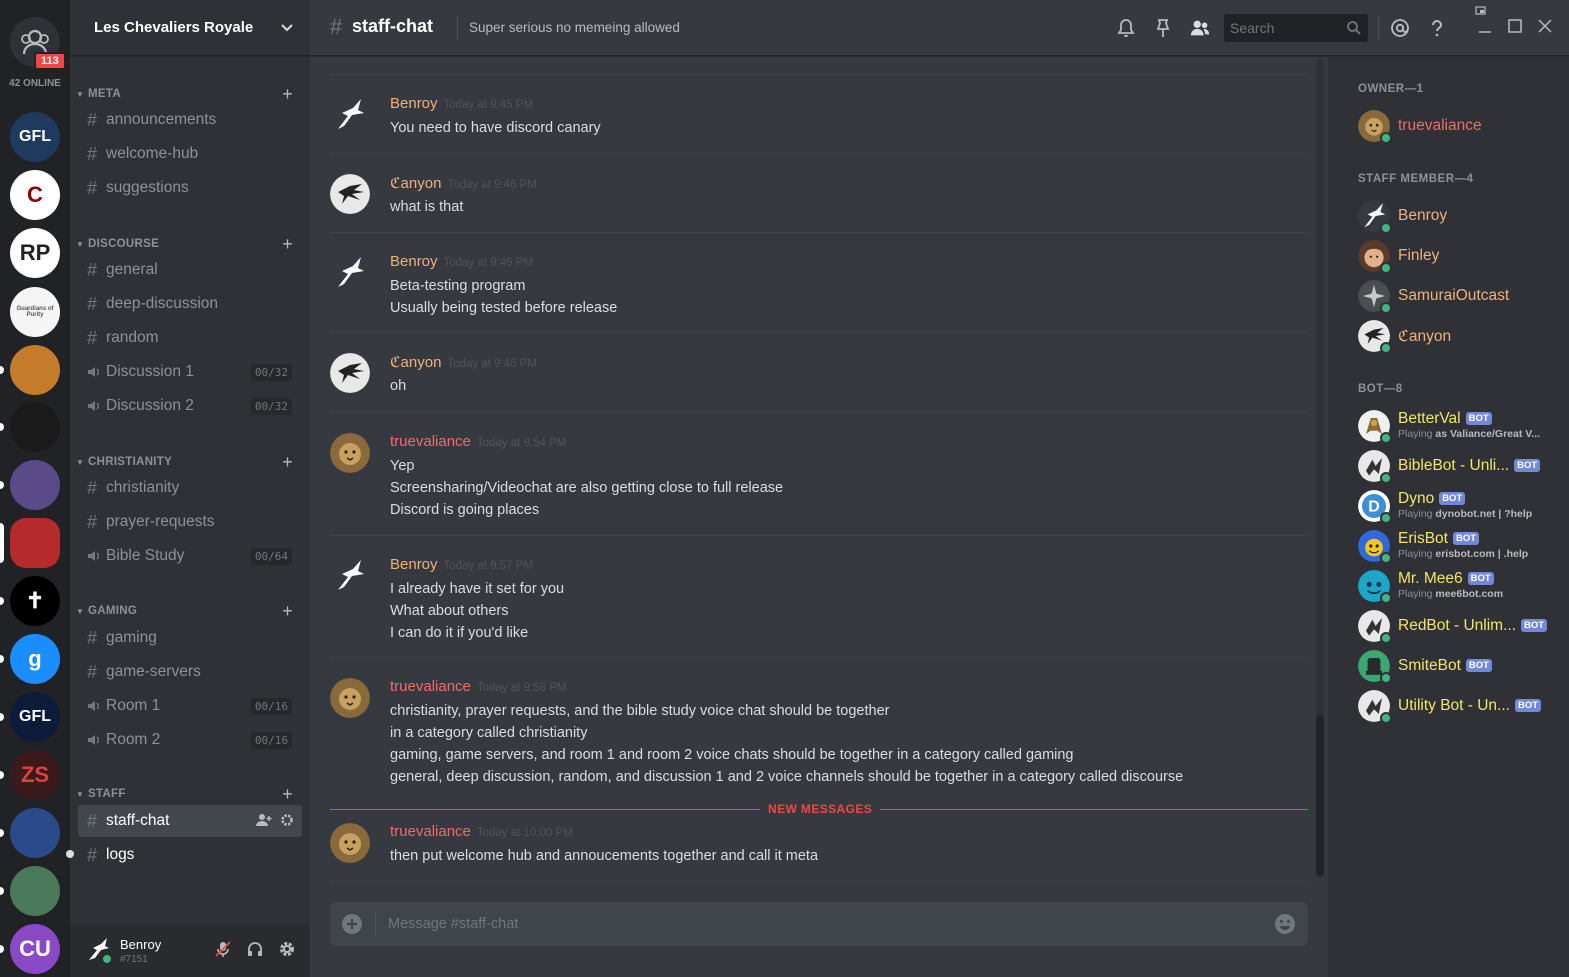 This screenshot has height=977, width=1569. I want to click on category-discourse: ▼ DISCOURSE +, so click(190, 244).